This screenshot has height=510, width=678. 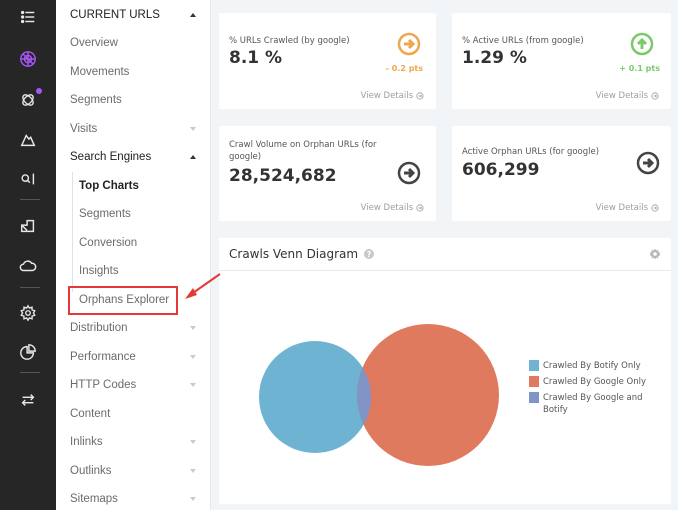 What do you see at coordinates (303, 151) in the screenshot?
I see `kpi-label: Crawl Volume on Orphan URLs (for google)` at bounding box center [303, 151].